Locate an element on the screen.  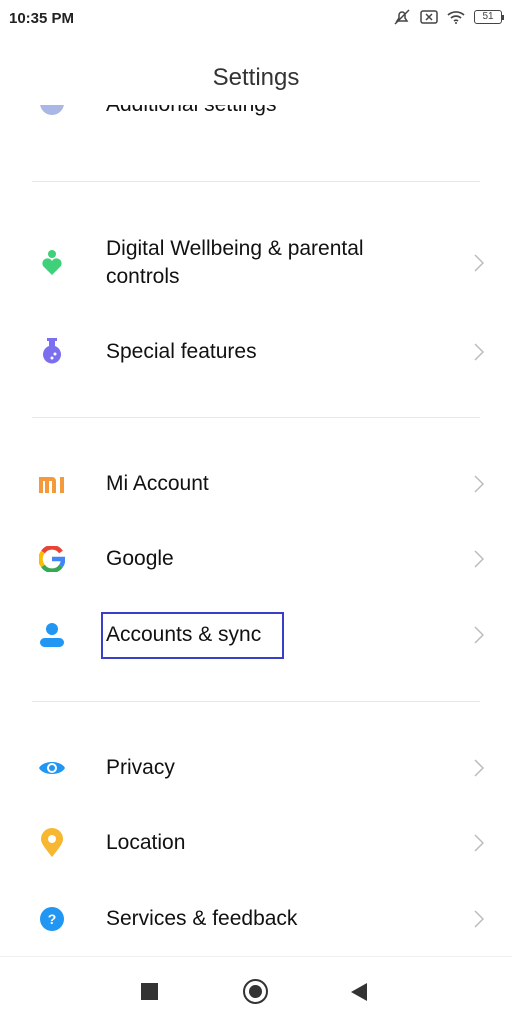
item-label: Services & feedback is located at coordinates (202, 918).